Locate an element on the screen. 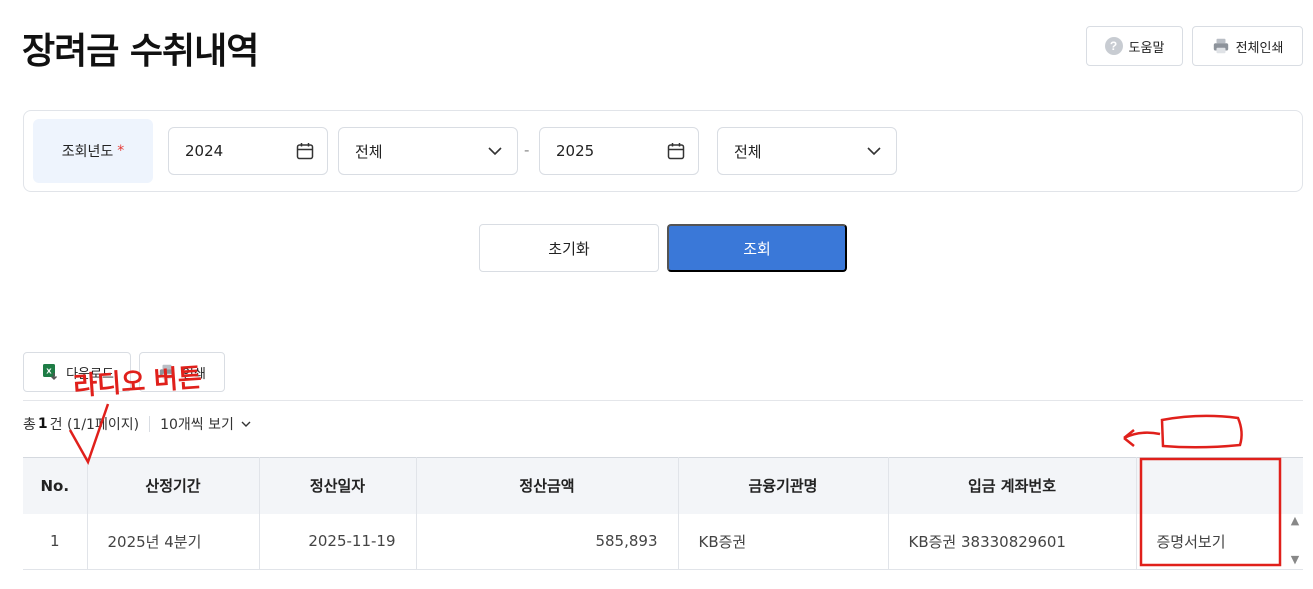 The height and width of the screenshot is (589, 1313). col-header-certificate is located at coordinates (1219, 485).